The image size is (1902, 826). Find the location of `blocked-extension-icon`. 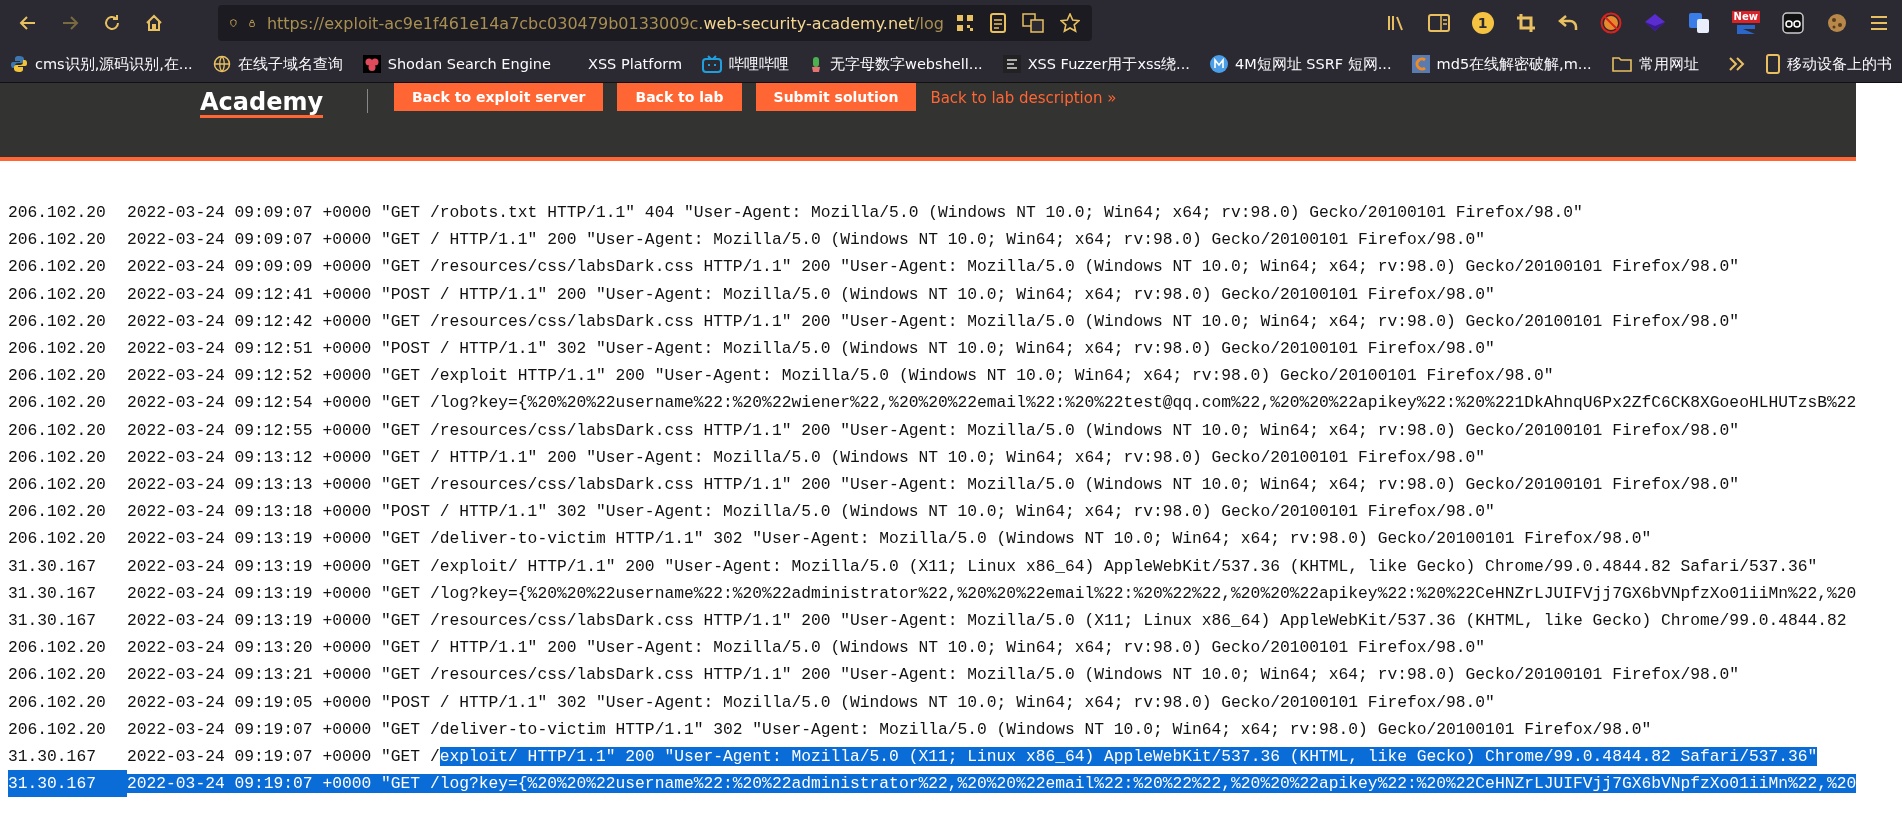

blocked-extension-icon is located at coordinates (1610, 23).